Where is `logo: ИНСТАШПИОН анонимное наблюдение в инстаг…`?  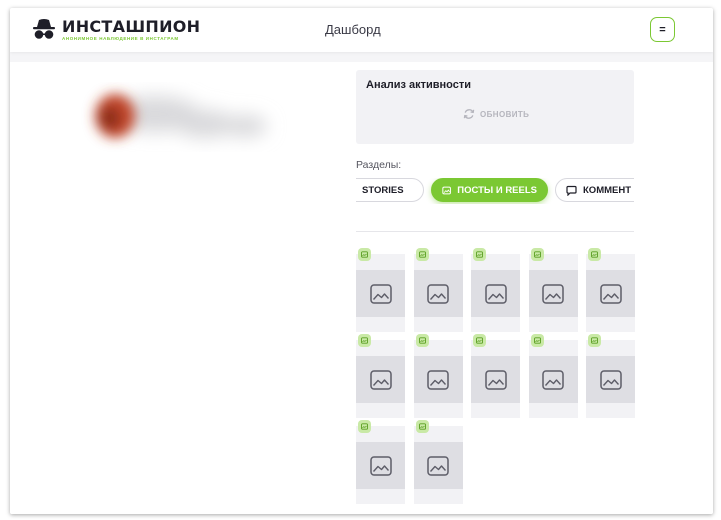 logo: ИНСТАШПИОН анонимное наблюдение в инстаг… is located at coordinates (116, 31).